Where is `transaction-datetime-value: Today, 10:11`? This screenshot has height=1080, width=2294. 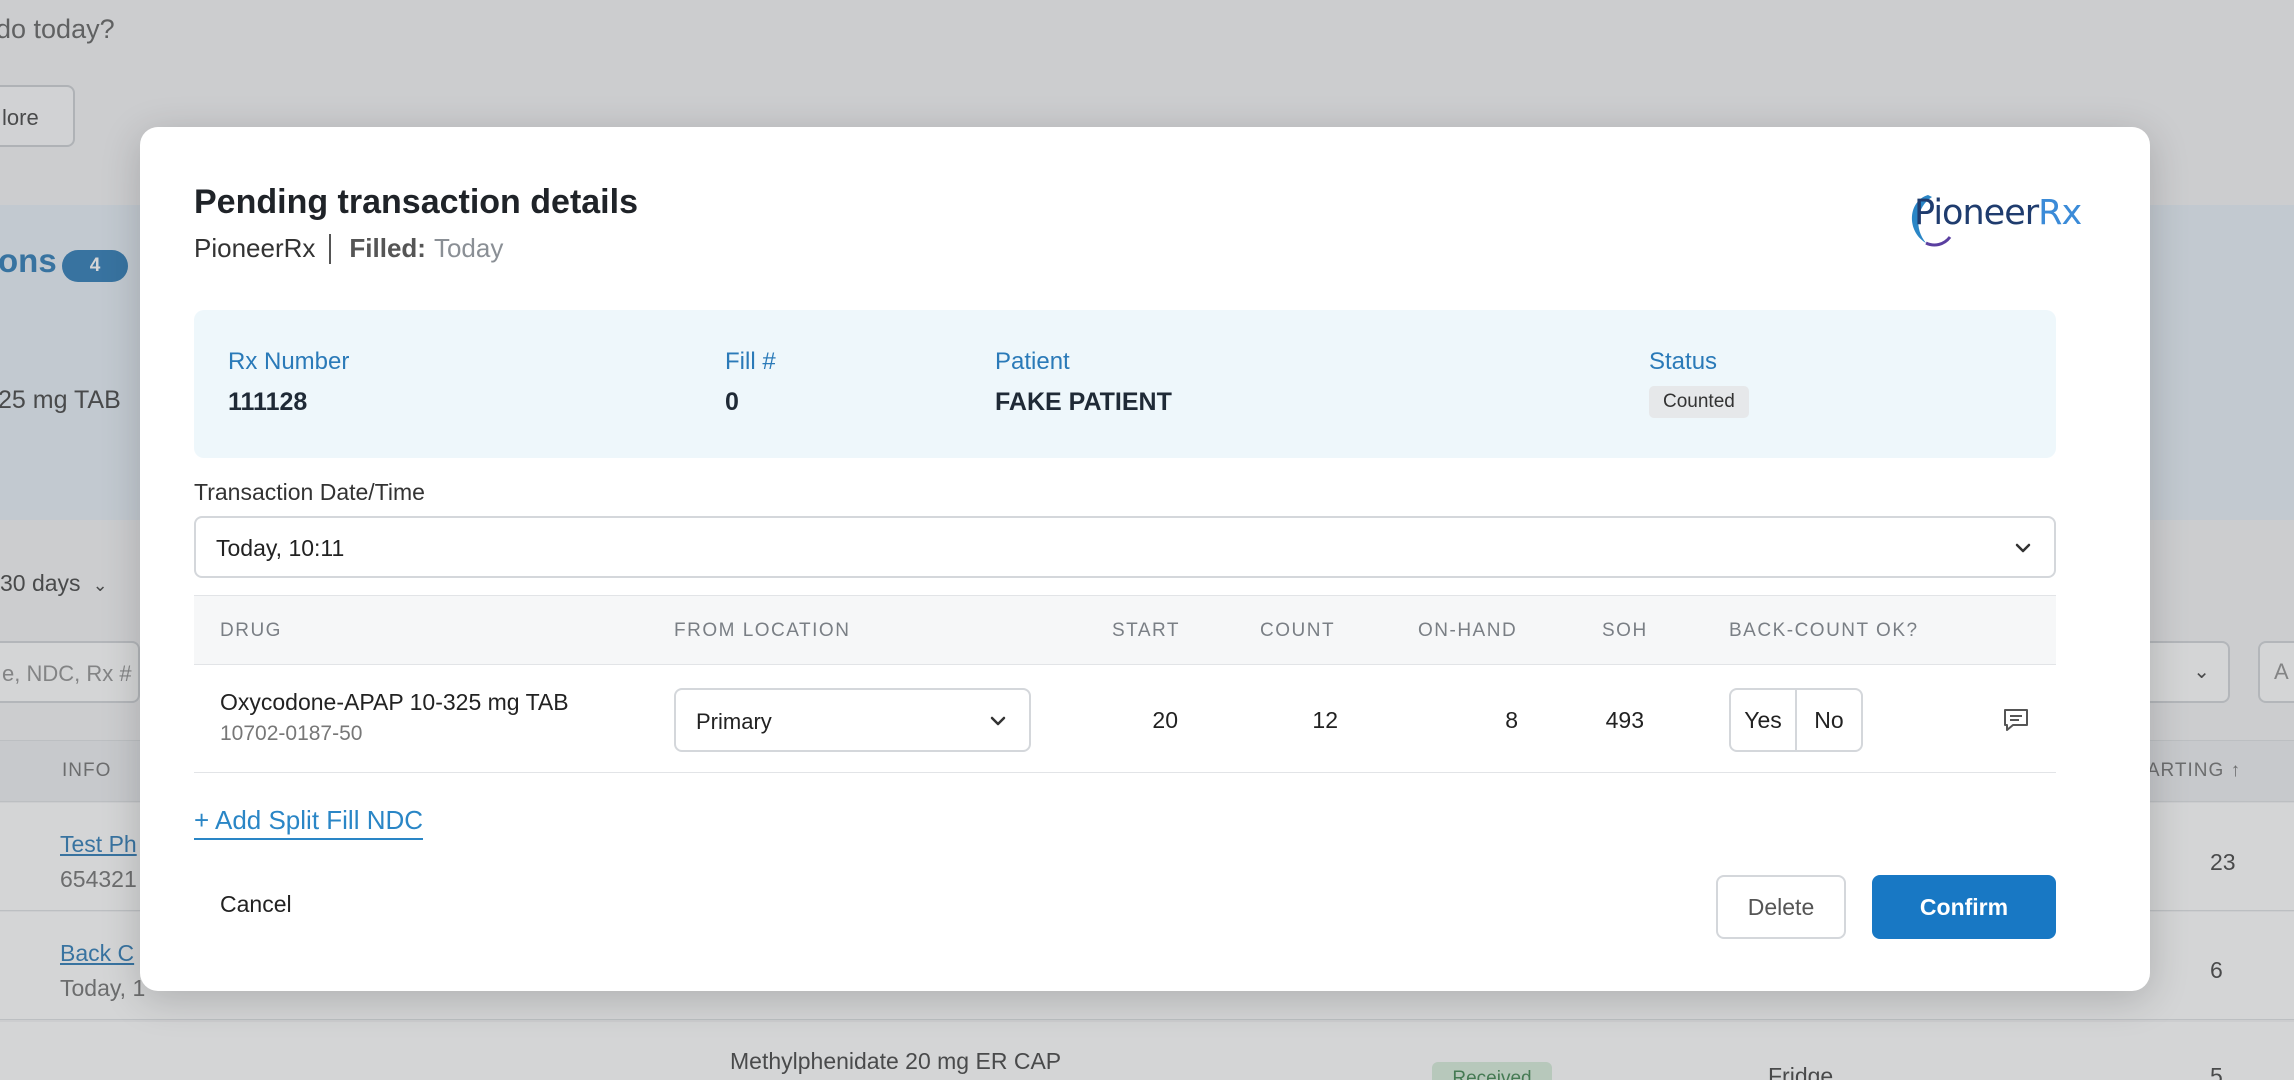
transaction-datetime-value: Today, 10:11 is located at coordinates (280, 548).